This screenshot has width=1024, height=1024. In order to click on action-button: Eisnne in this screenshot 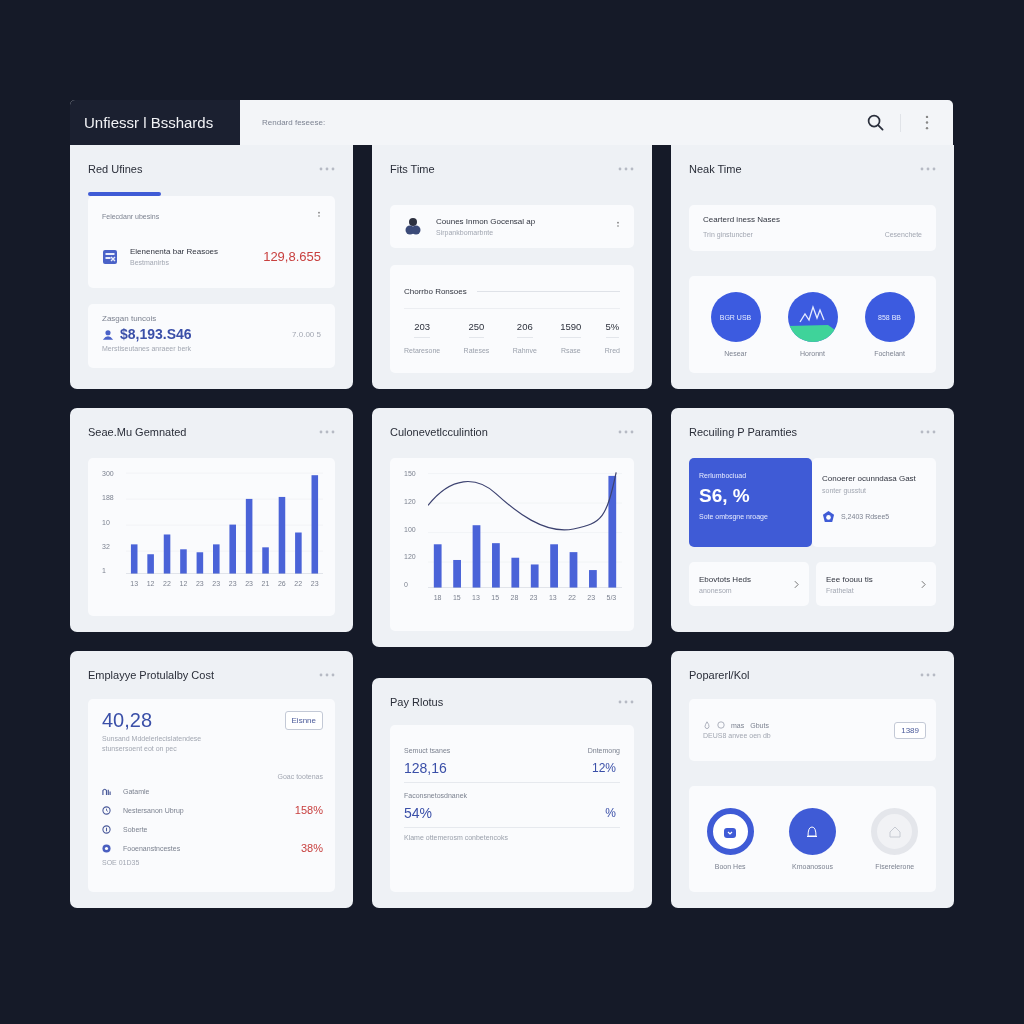, I will do `click(303, 720)`.